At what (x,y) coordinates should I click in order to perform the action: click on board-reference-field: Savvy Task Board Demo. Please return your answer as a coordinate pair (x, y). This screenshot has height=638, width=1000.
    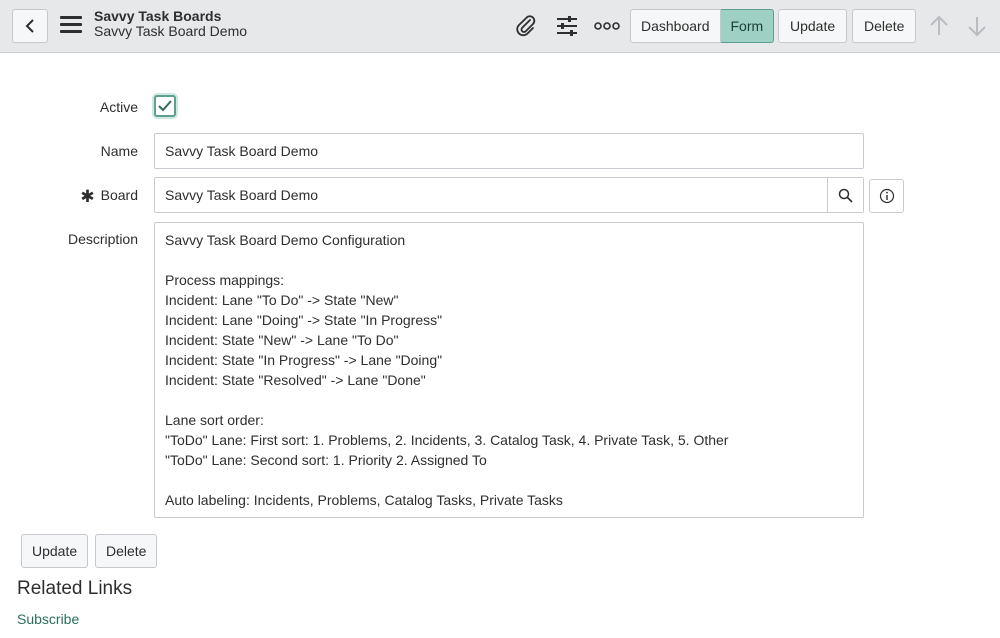
    Looking at the image, I should click on (509, 195).